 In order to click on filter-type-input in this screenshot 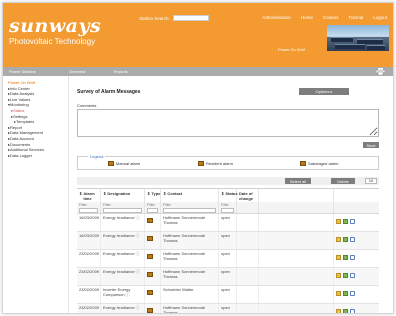, I will do `click(152, 210)`.